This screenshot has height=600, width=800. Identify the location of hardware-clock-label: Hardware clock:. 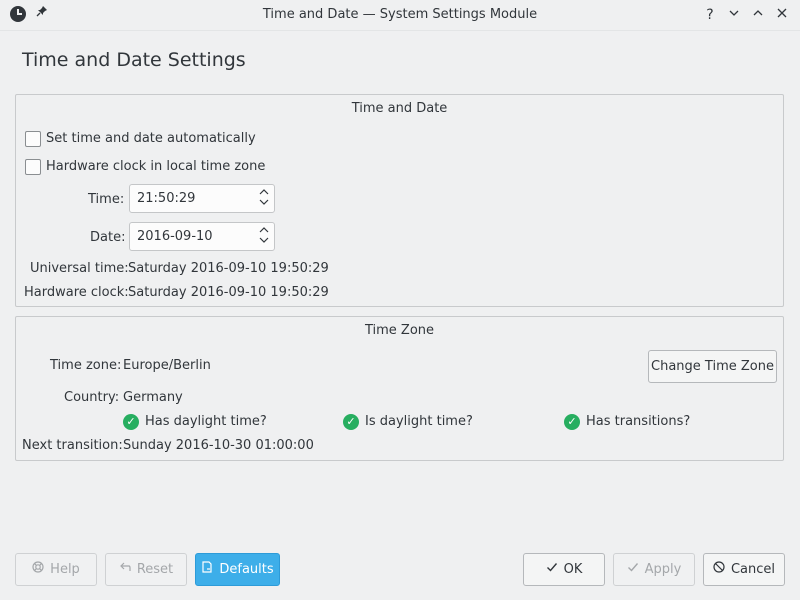
(76, 292).